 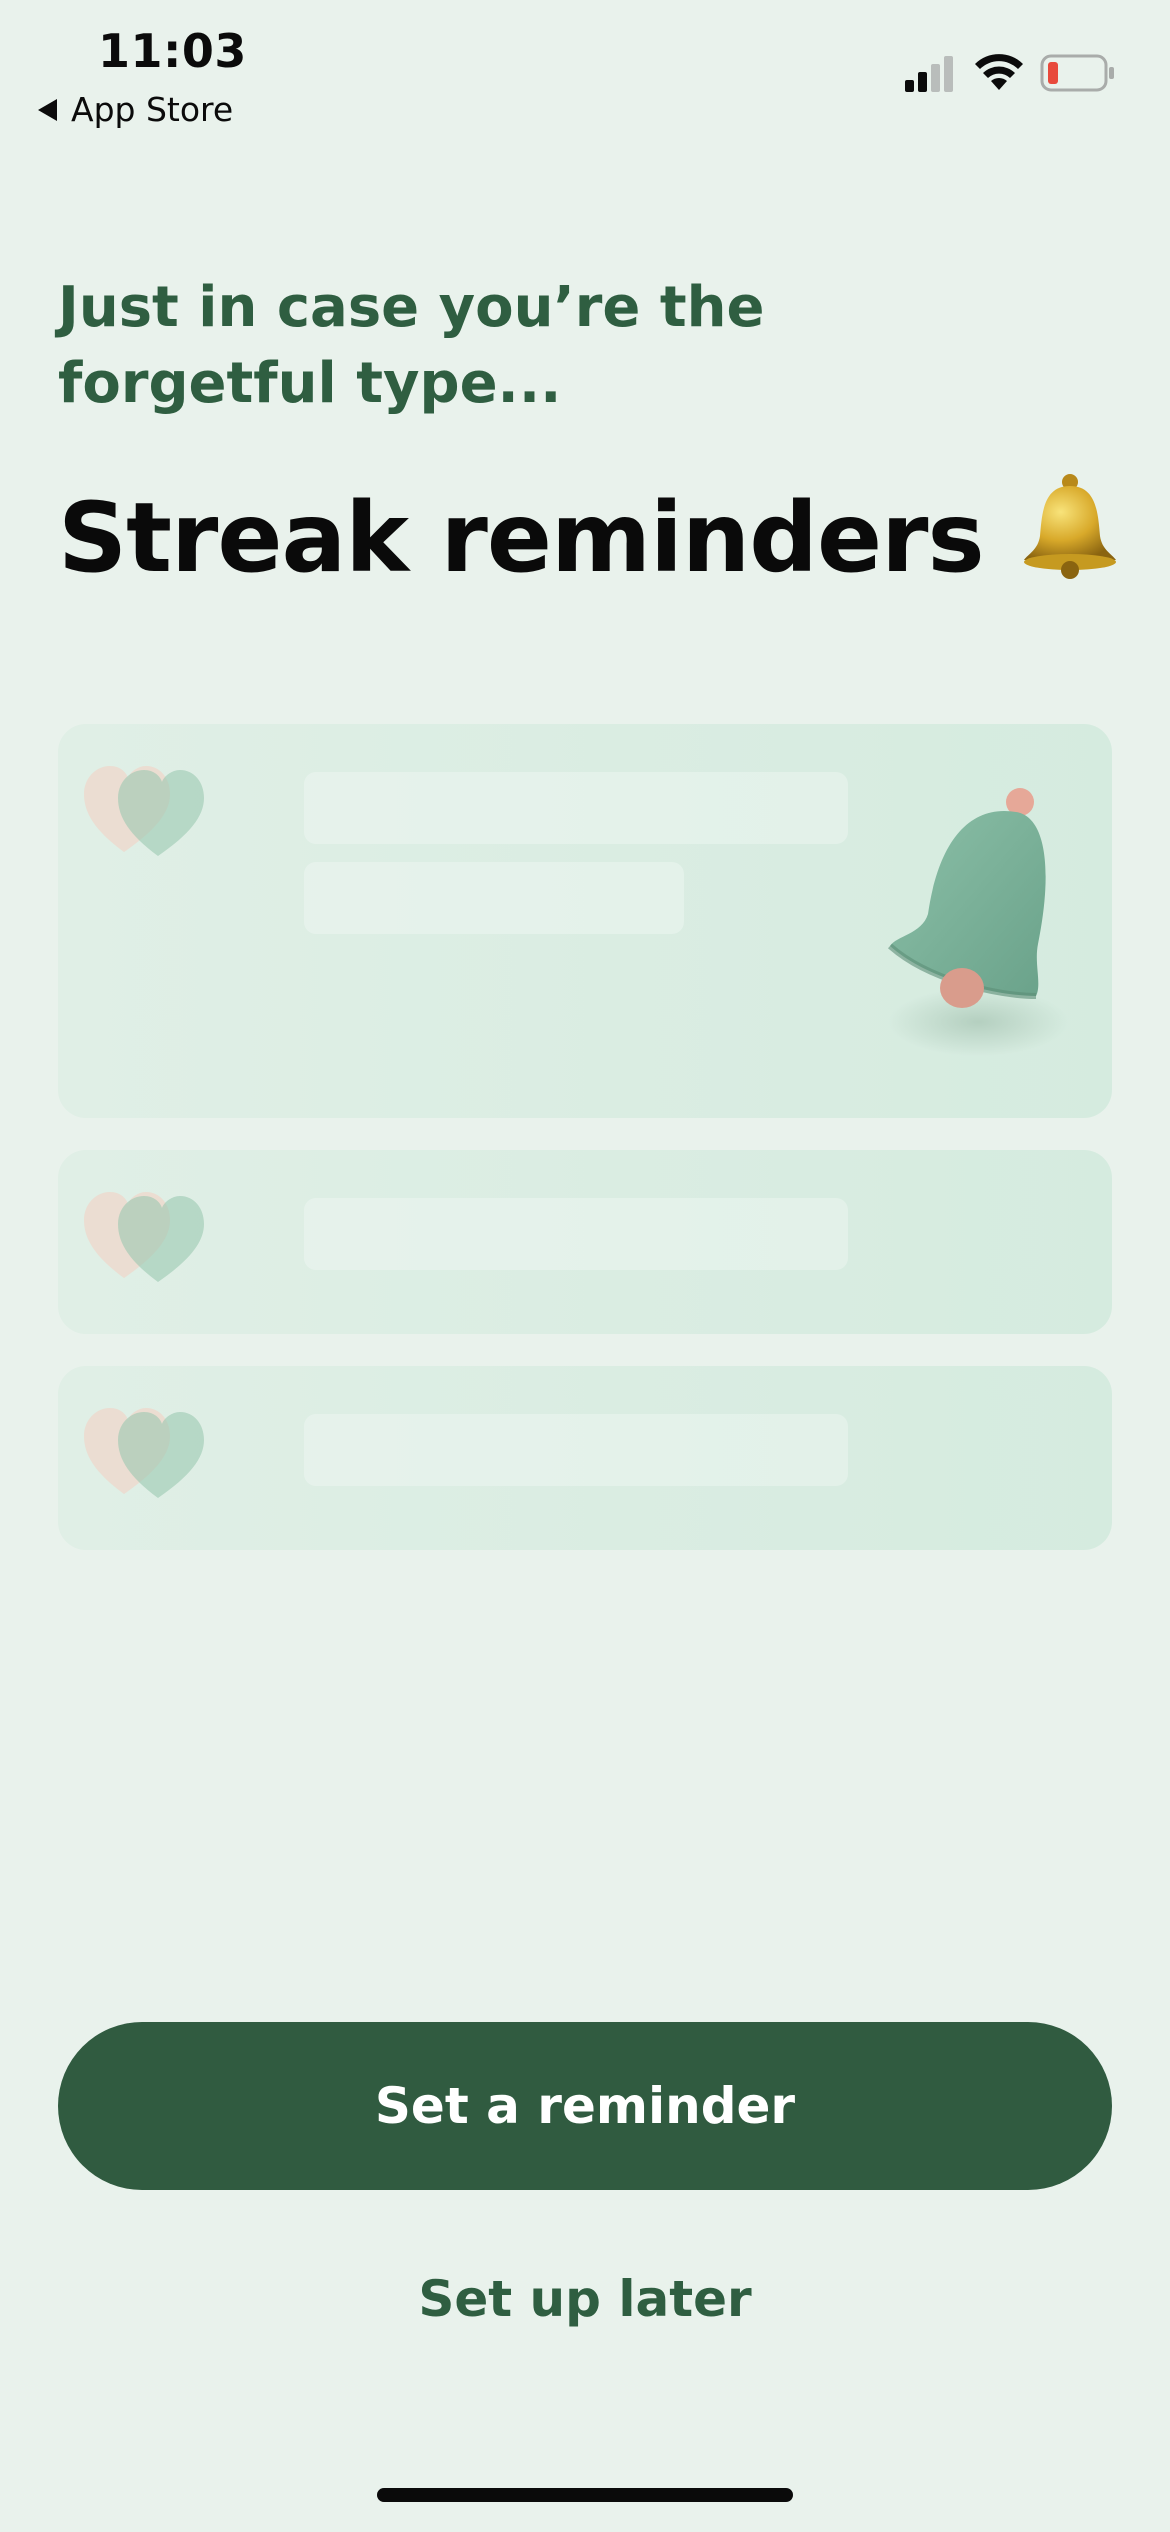 I want to click on bell-illustration, so click(x=978, y=922).